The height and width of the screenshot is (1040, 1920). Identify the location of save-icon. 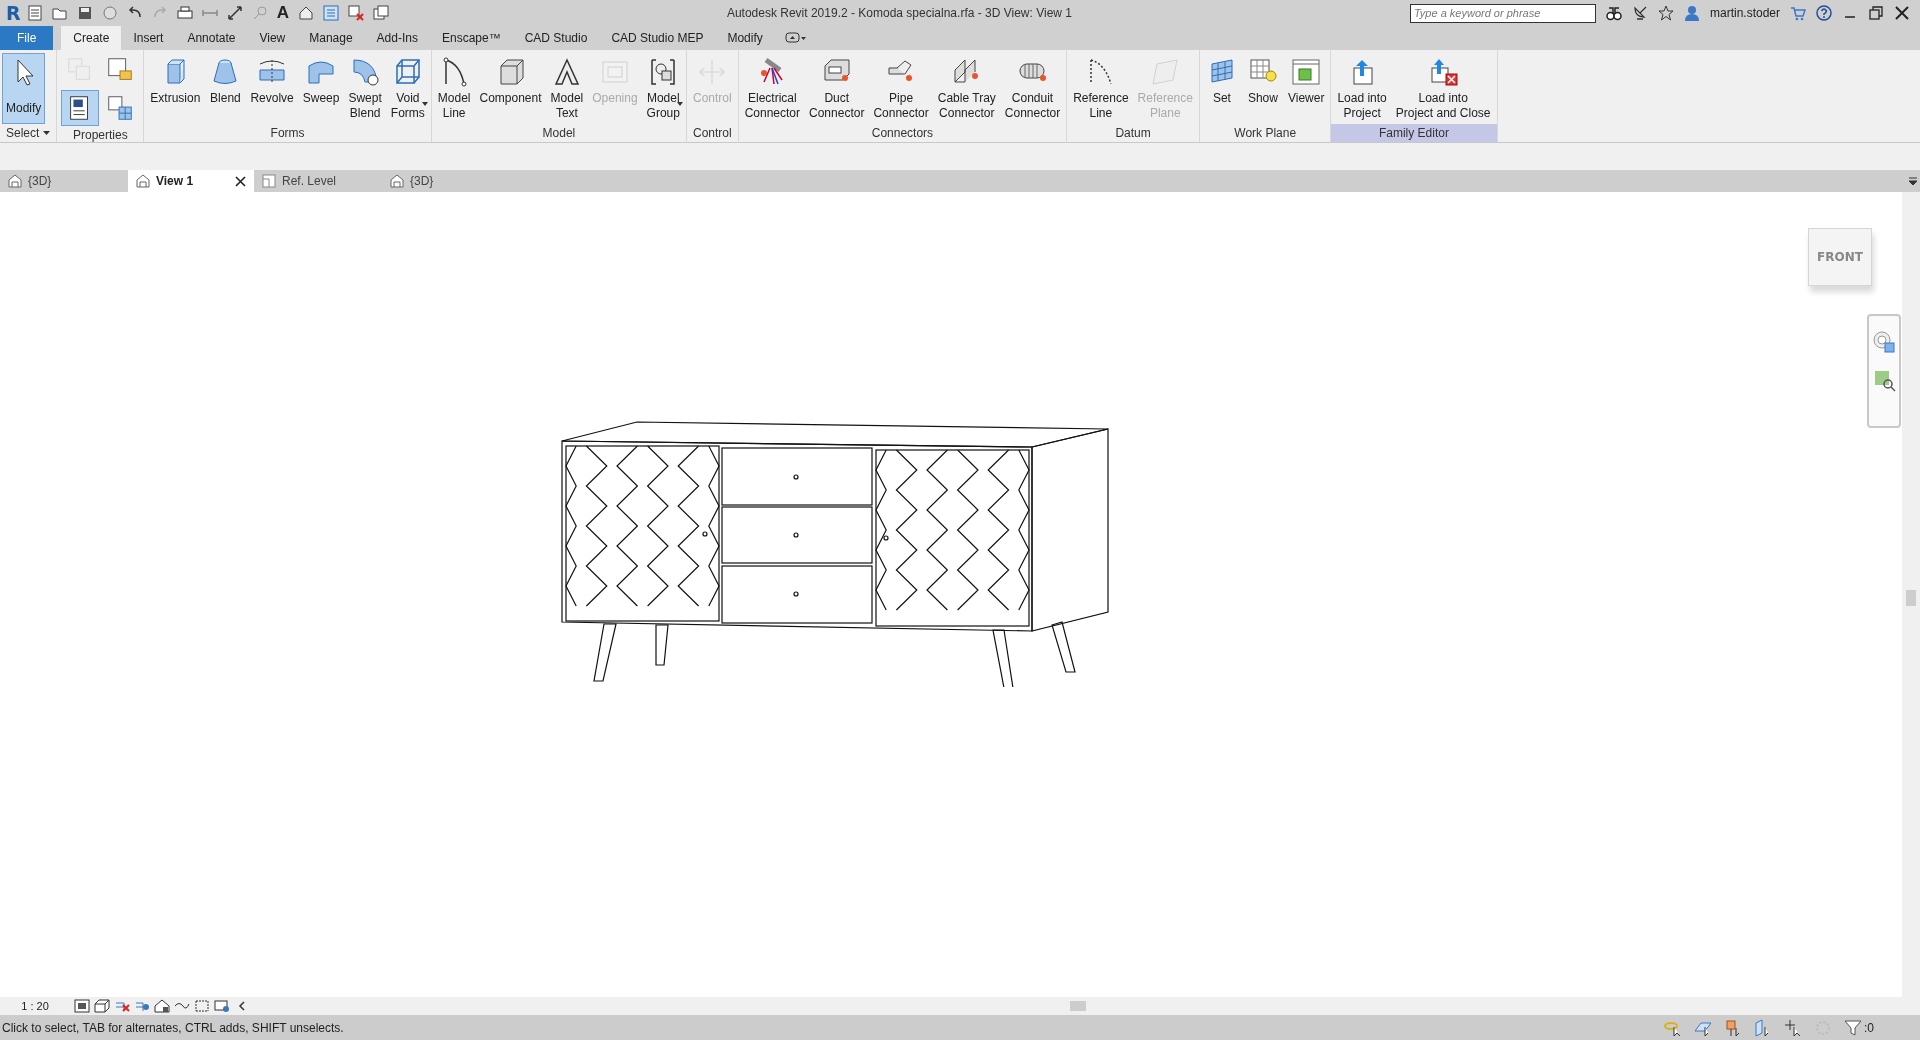
(84, 13).